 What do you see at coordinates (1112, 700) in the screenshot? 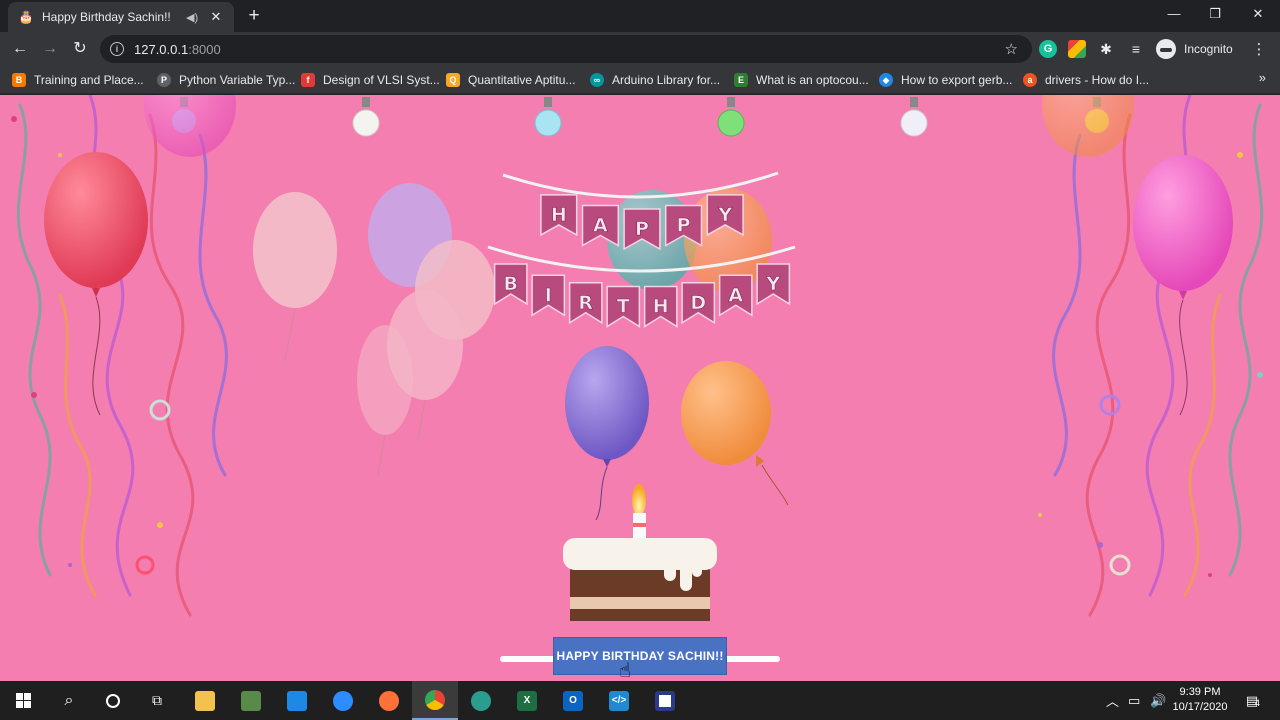
I see `show-hidden-icons: ︿` at bounding box center [1112, 700].